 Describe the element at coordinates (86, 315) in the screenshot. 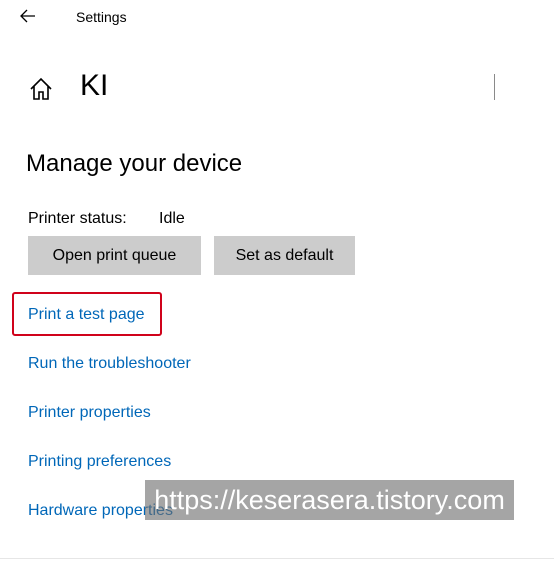

I see `print-test-page-link: Print a test page` at that location.